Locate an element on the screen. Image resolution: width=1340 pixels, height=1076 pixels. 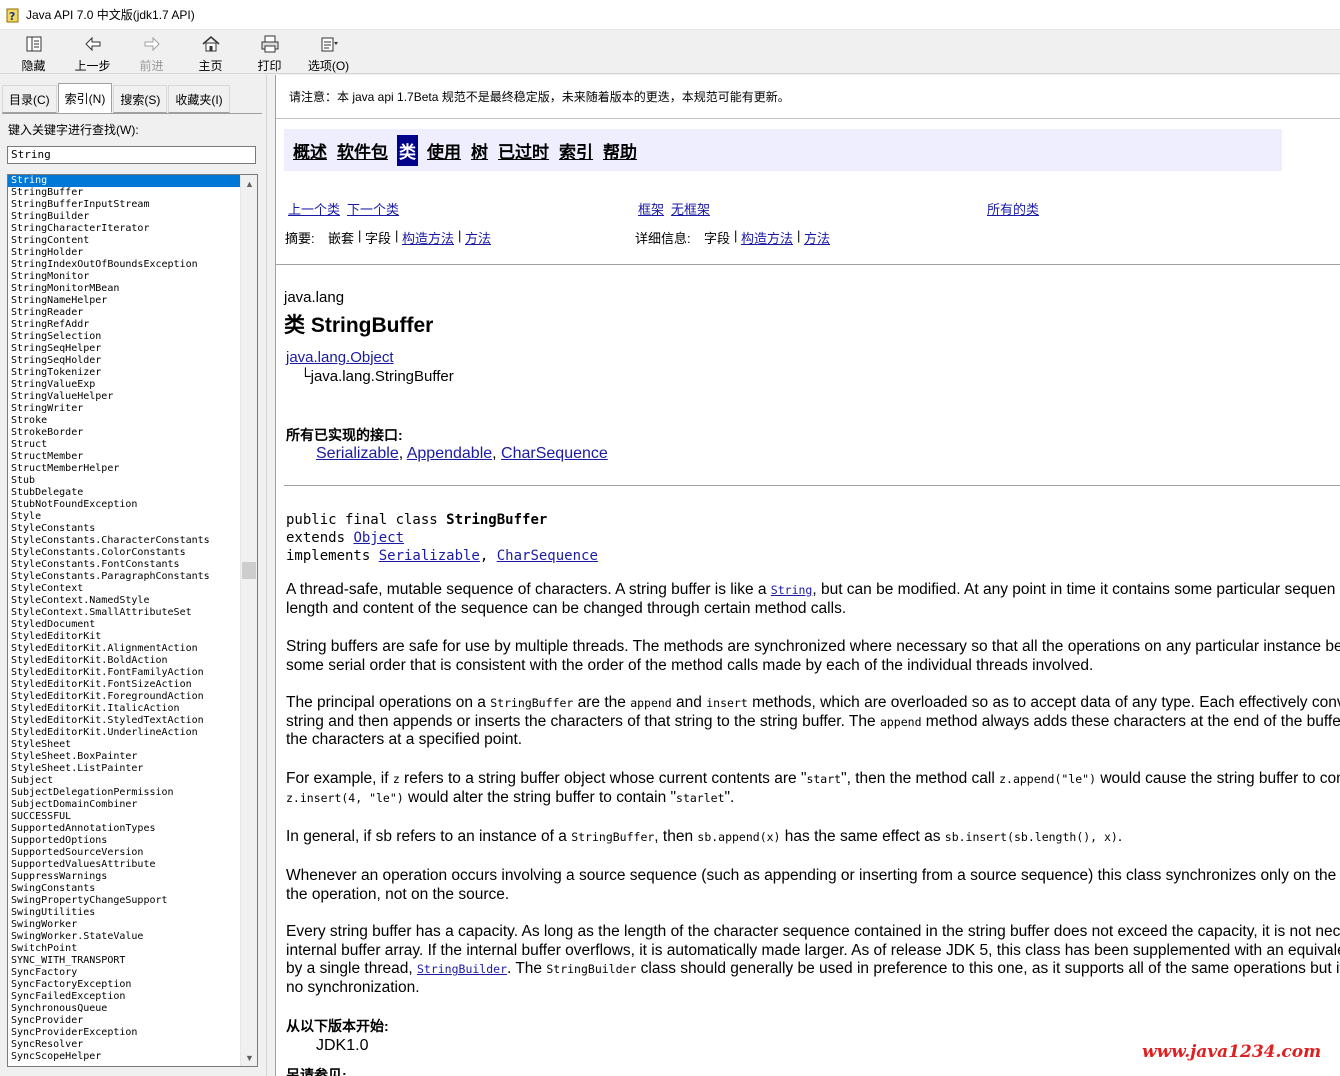
tab-favorites: 收藏夹(I) is located at coordinates (199, 99).